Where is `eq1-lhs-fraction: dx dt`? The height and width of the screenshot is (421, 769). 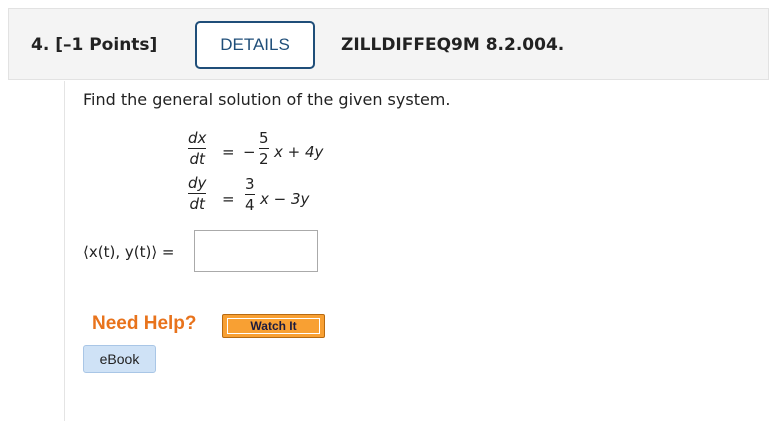 eq1-lhs-fraction: dx dt is located at coordinates (197, 148).